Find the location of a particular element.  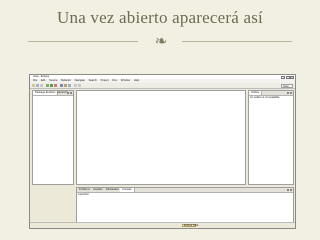

outline-message: An outline is not available. is located at coordinates (265, 97).